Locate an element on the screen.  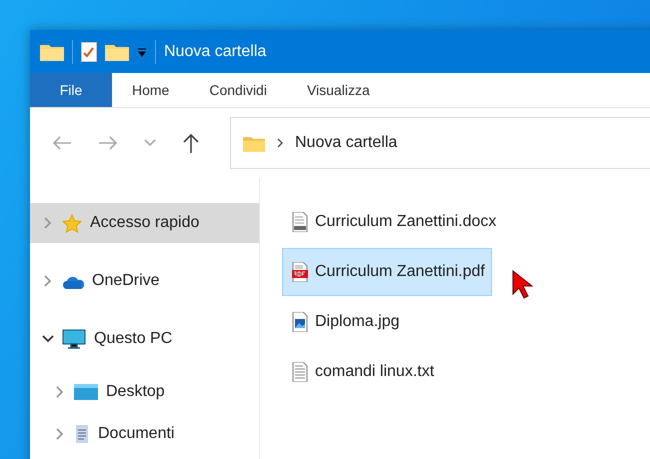
sidebar-item: Desktop is located at coordinates (144, 392).